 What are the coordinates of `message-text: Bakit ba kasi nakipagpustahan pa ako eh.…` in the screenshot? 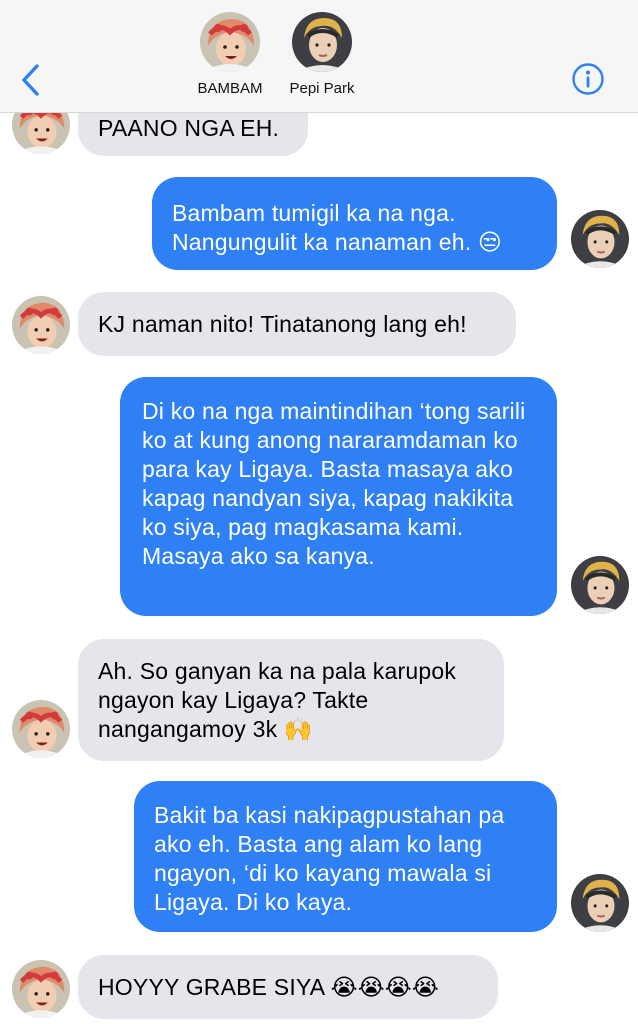 It's located at (329, 858).